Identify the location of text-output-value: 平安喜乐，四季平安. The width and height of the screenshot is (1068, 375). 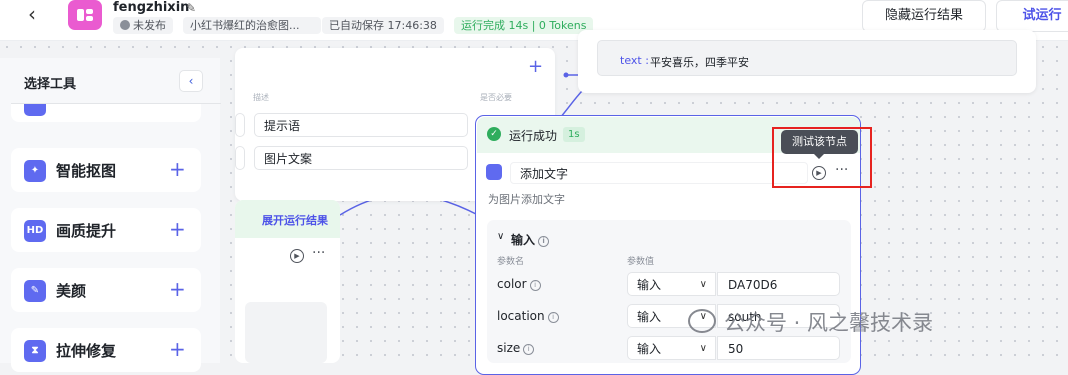
(699, 62).